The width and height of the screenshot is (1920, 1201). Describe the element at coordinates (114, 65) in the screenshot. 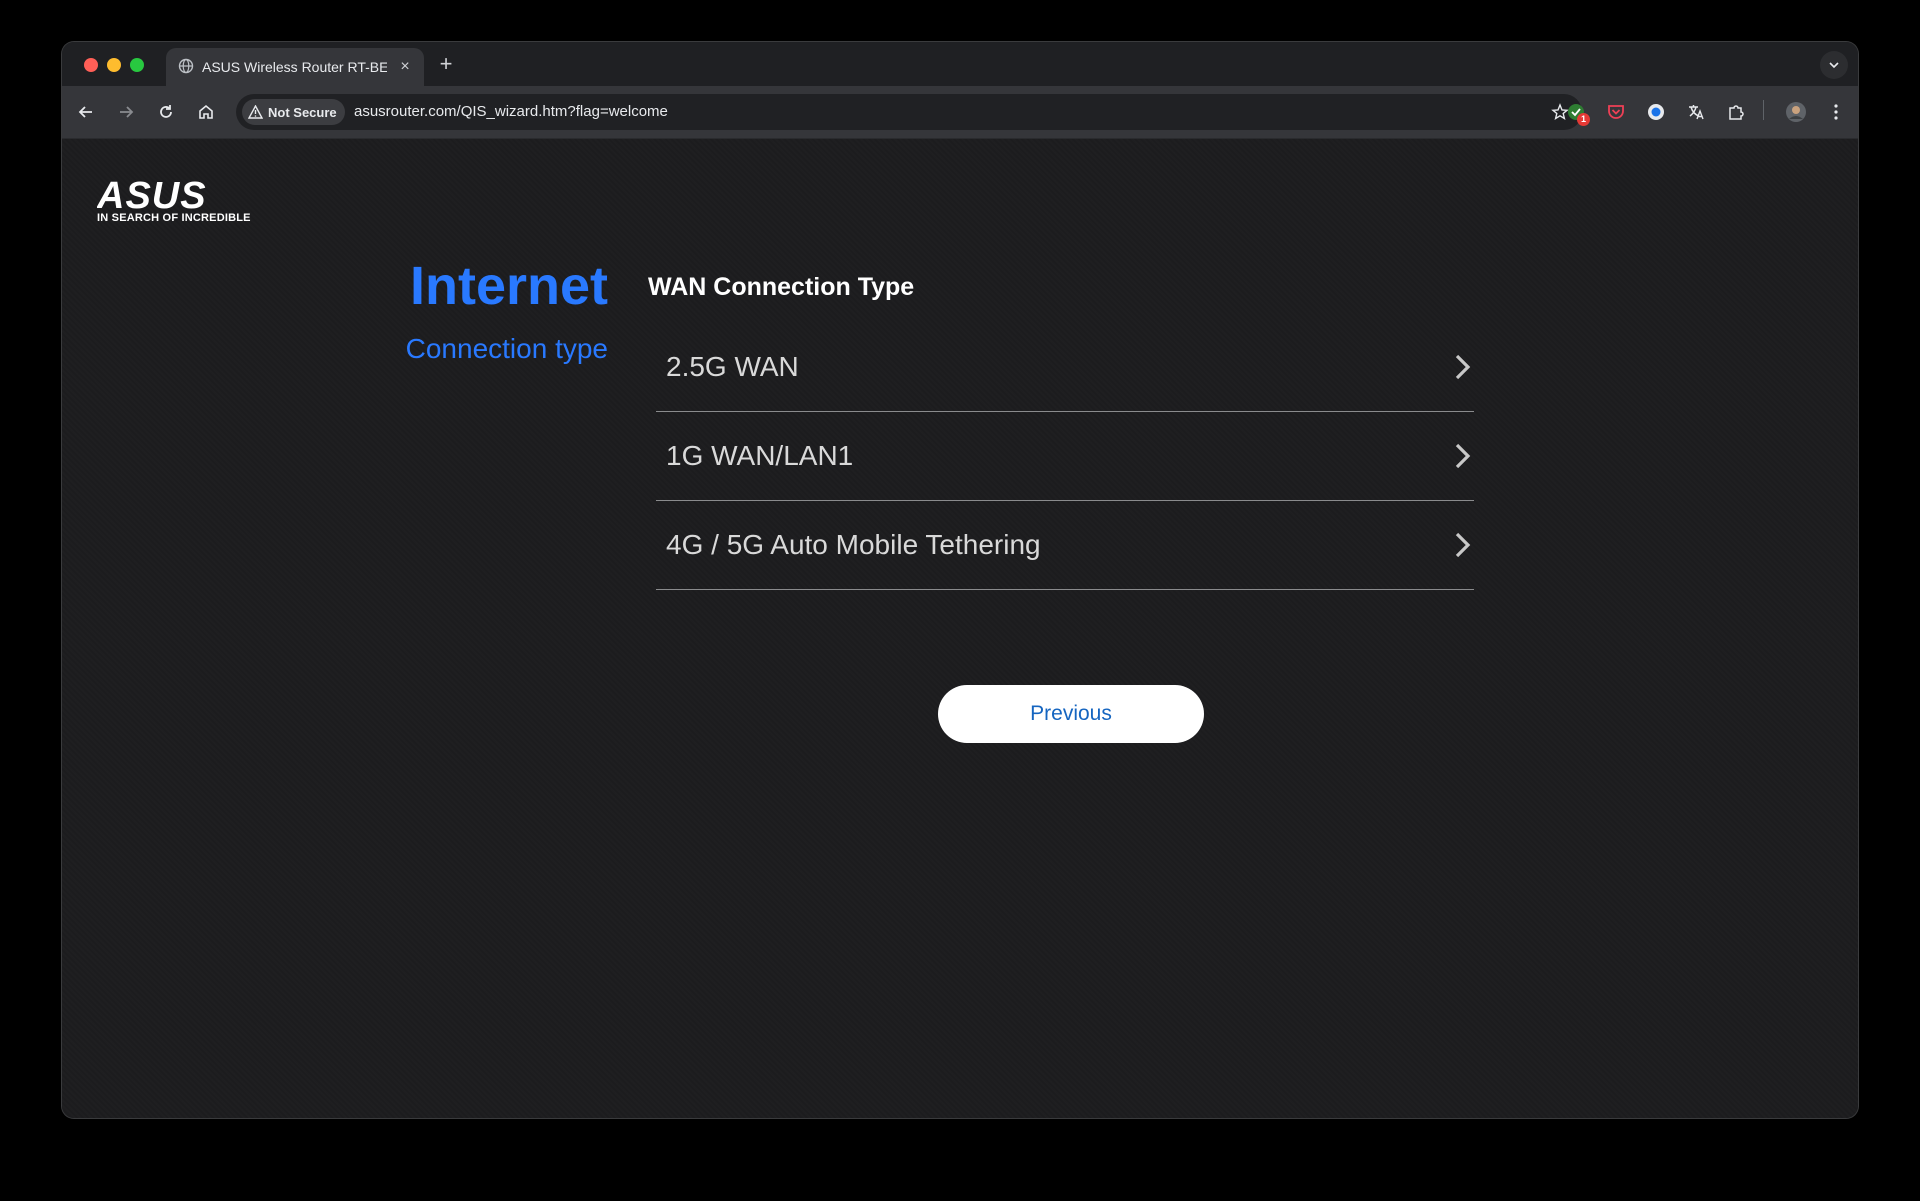

I see `minimize-window-button` at that location.